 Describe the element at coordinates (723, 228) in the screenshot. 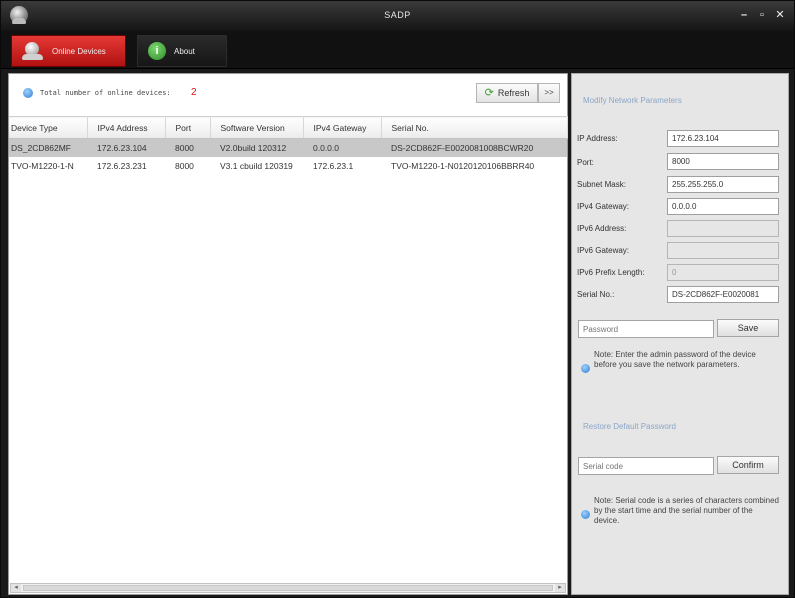

I see `ipv6-address-field` at that location.